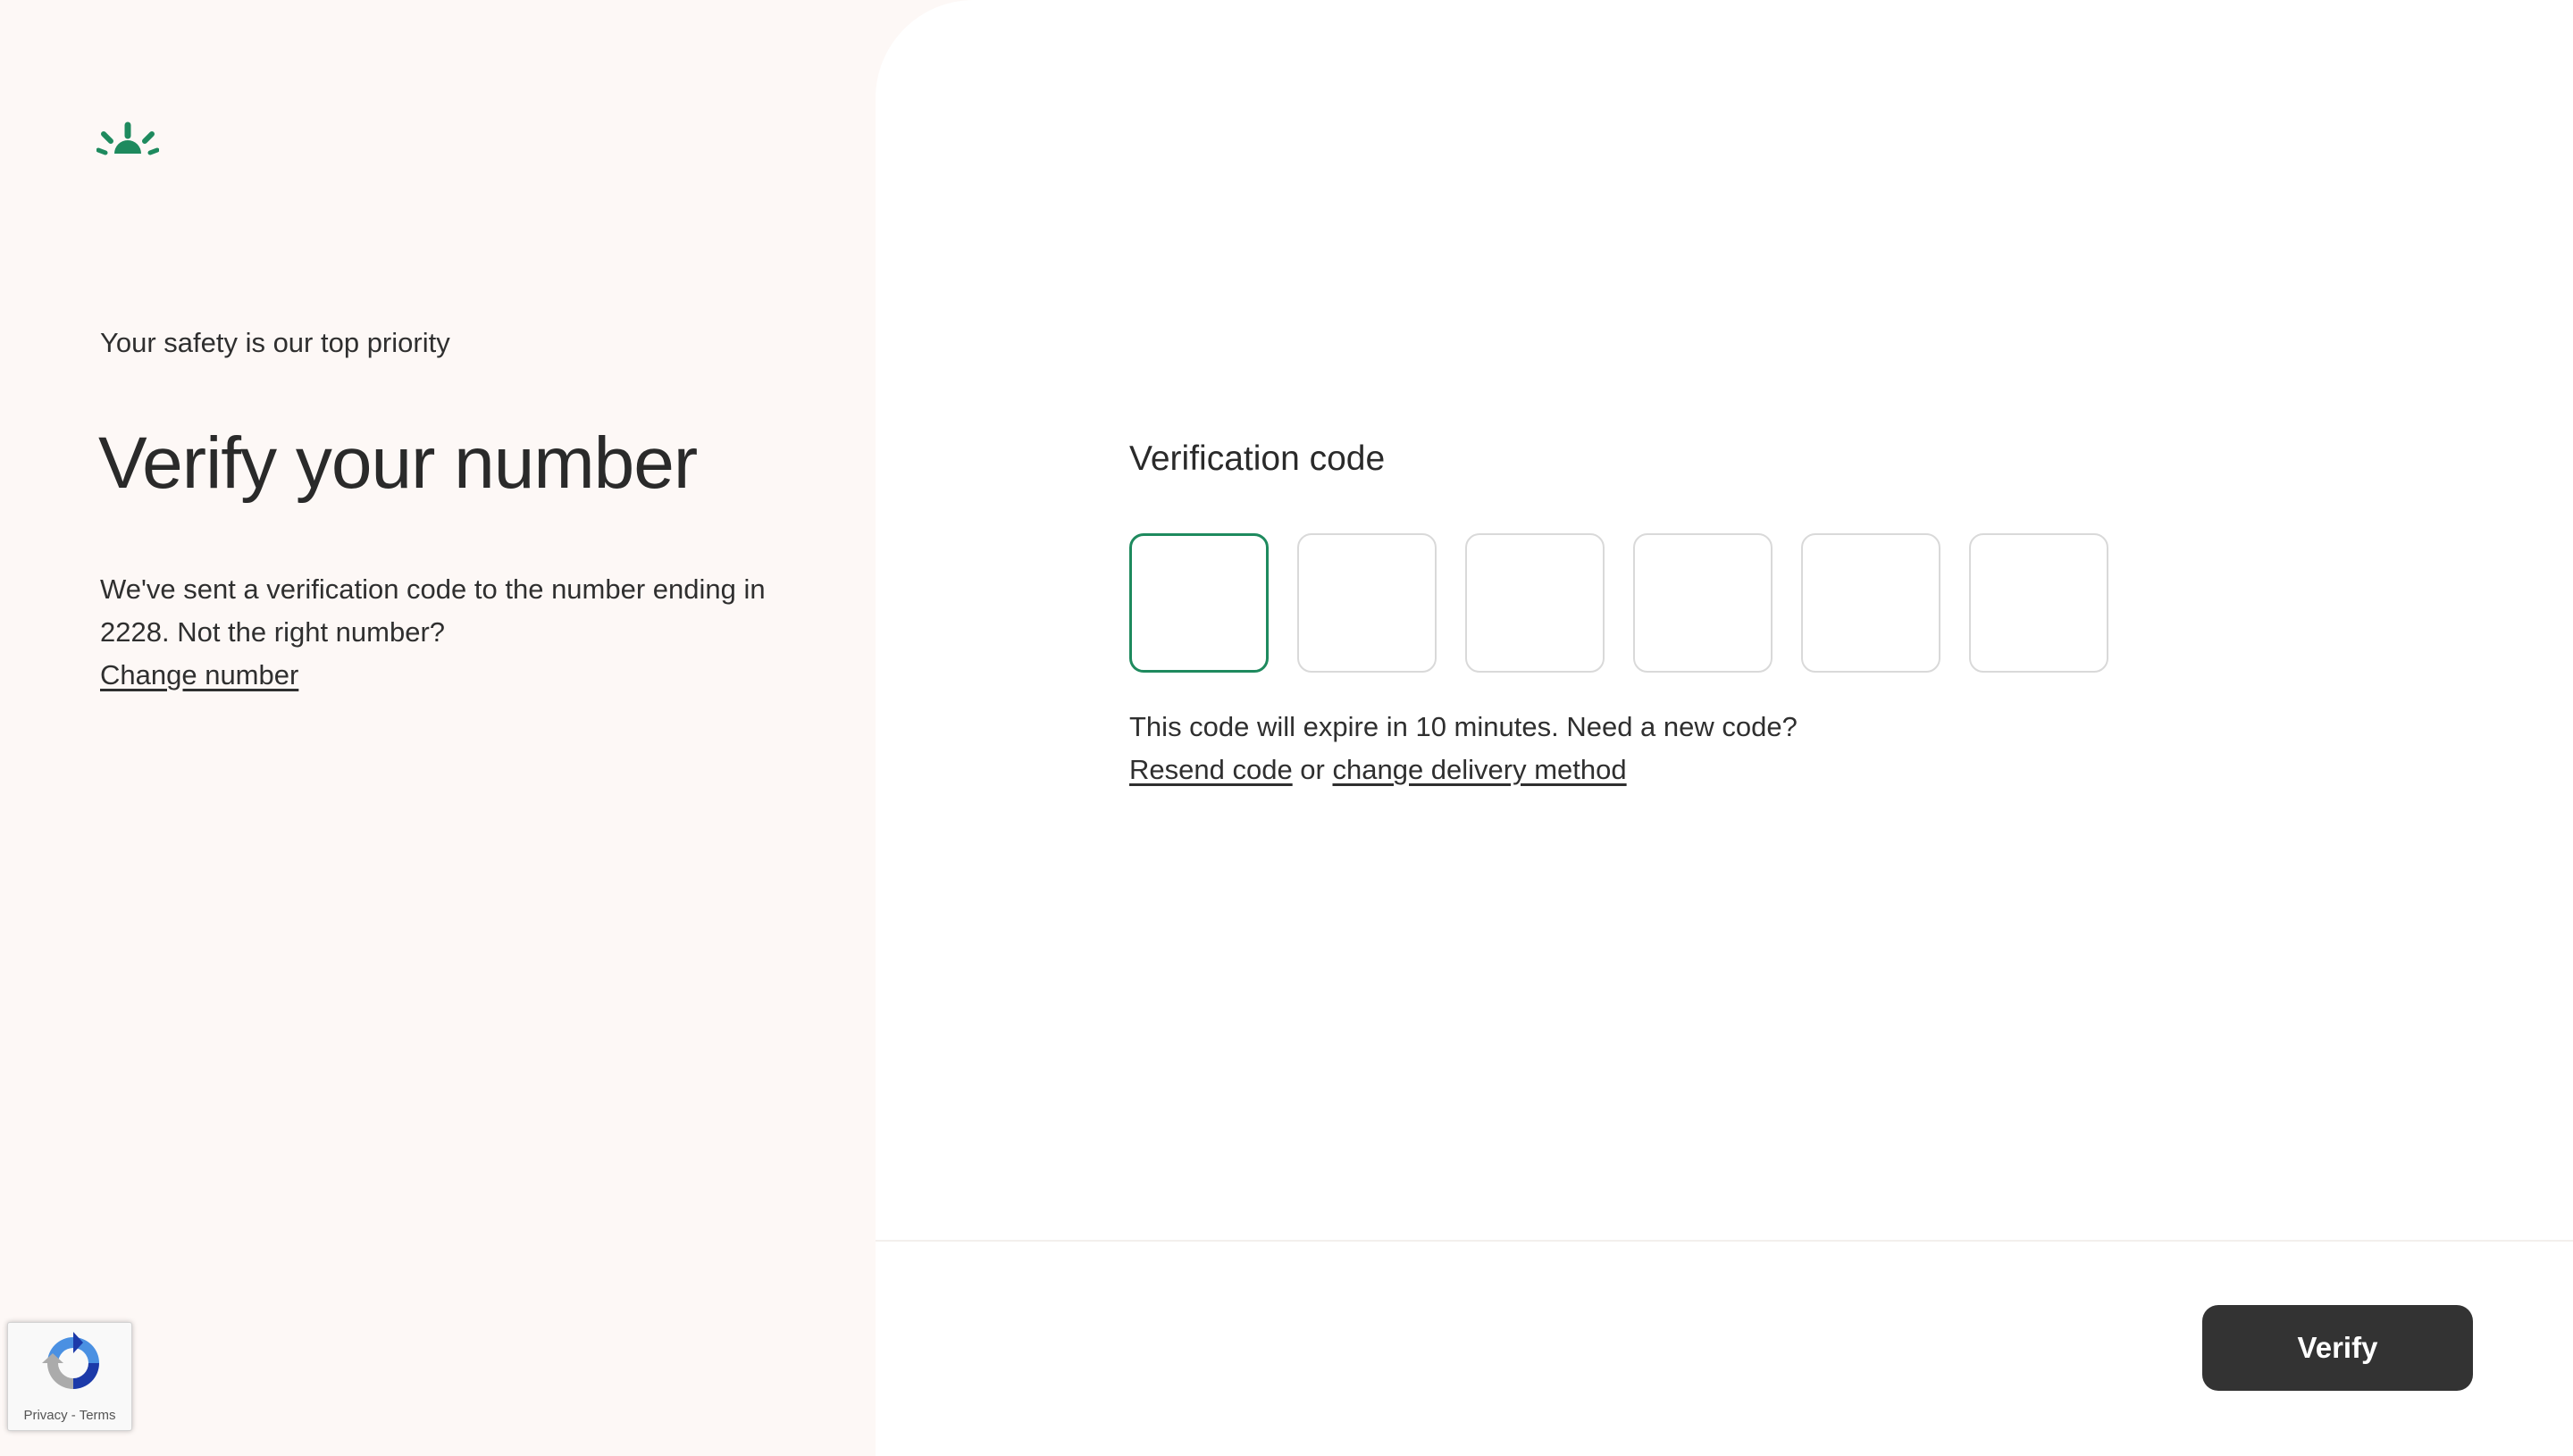 The image size is (2573, 1456). I want to click on recaptcha-links: Privacy - Terms, so click(69, 1415).